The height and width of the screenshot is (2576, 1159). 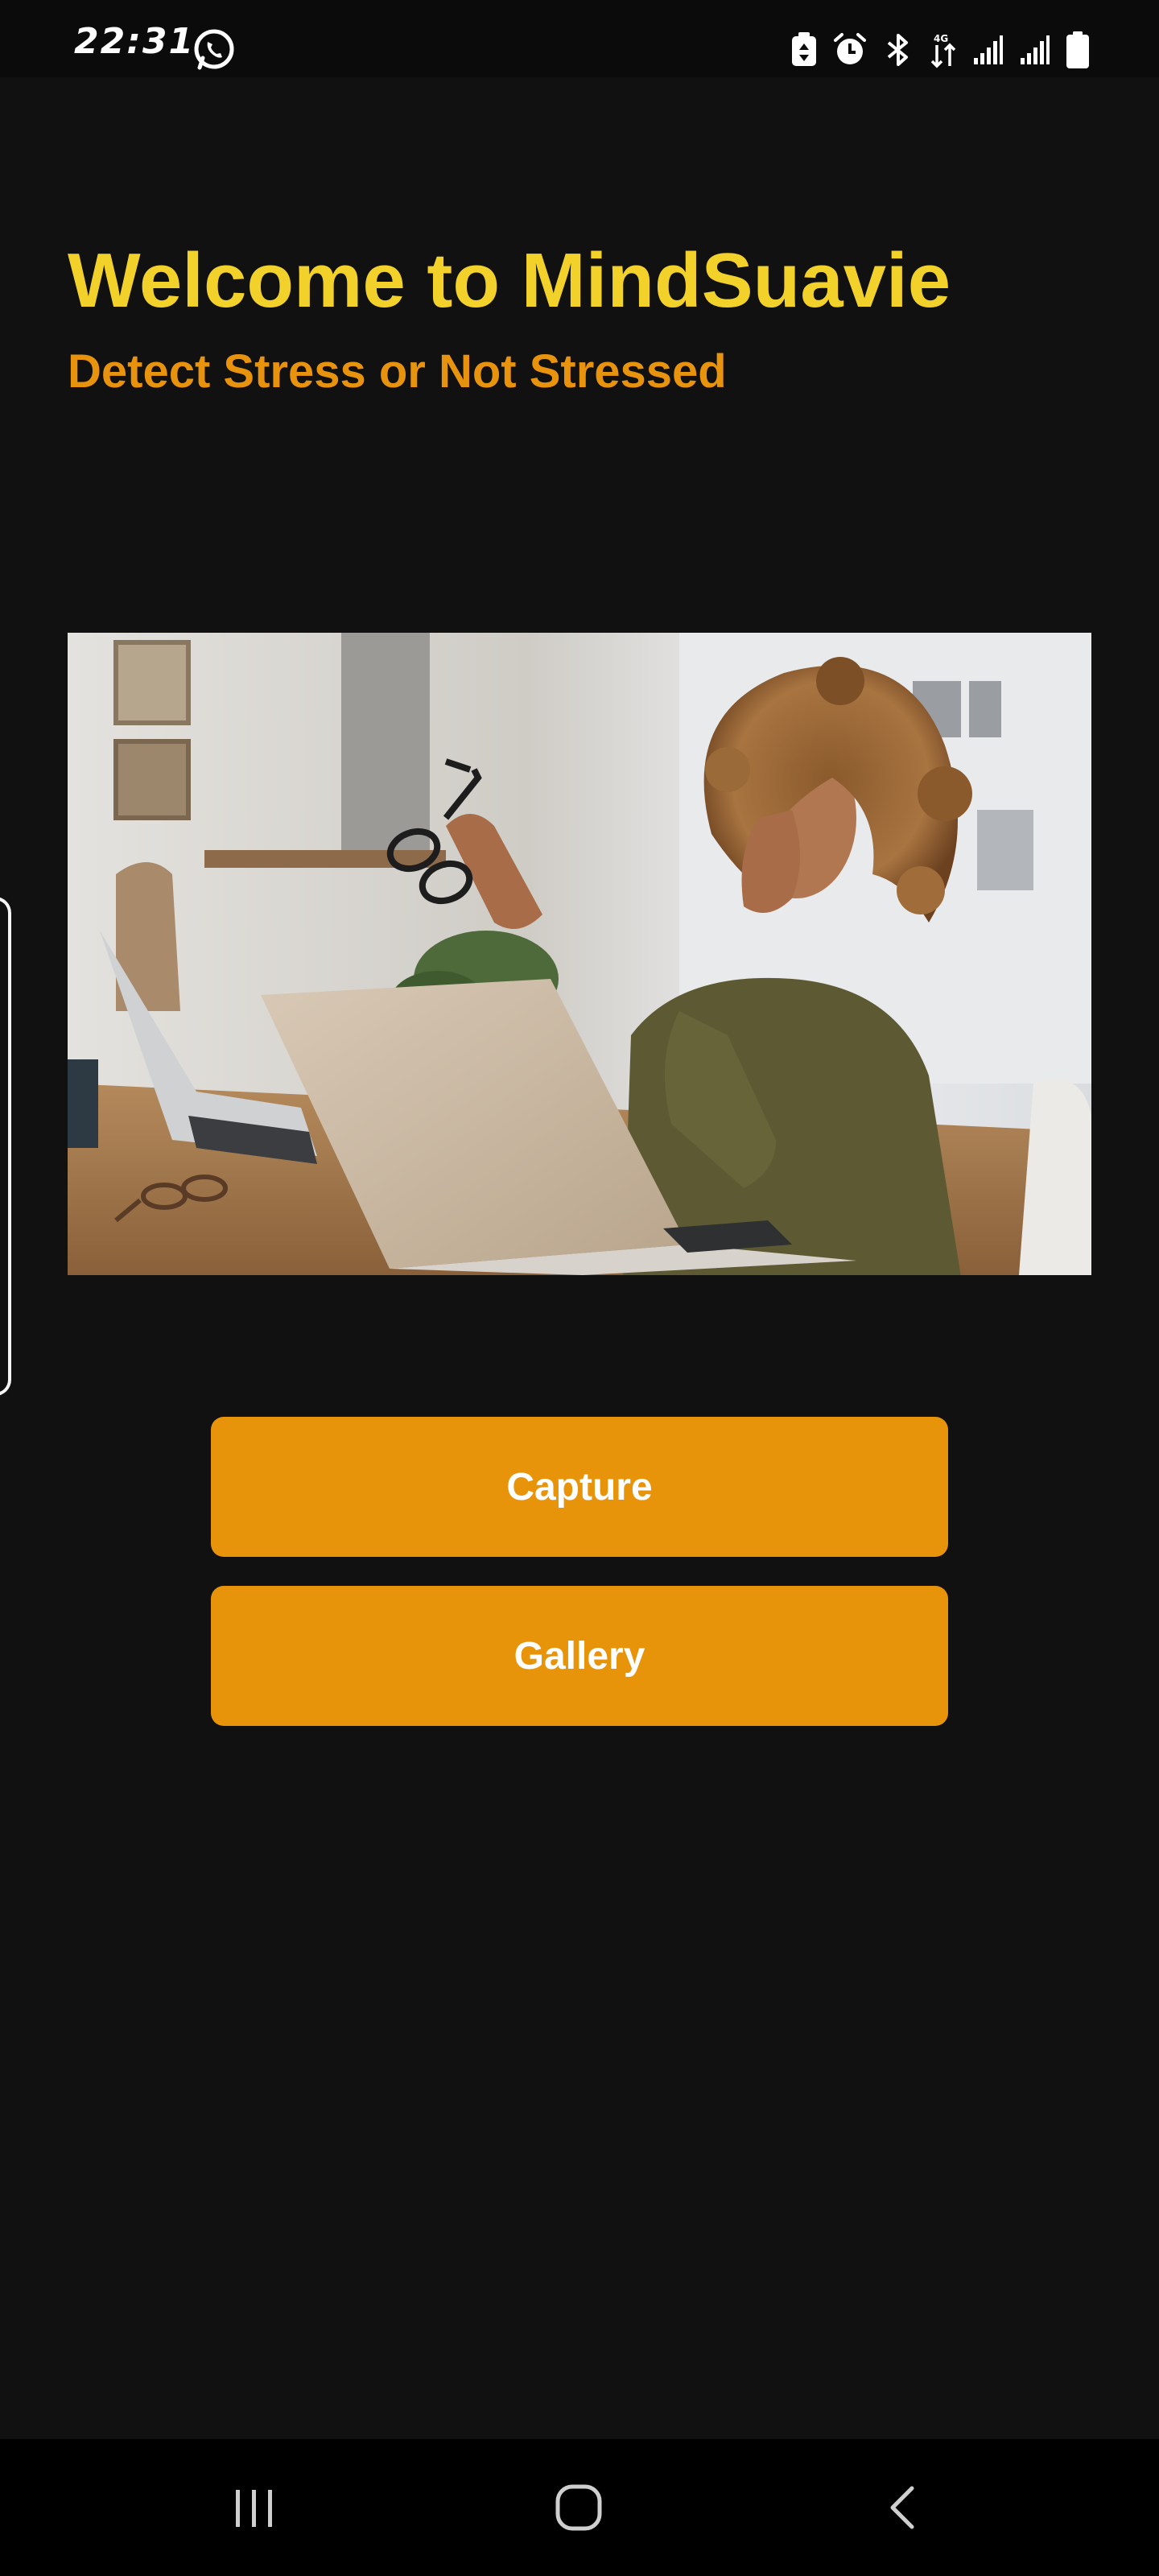 I want to click on status-icons: 4G, so click(x=940, y=49).